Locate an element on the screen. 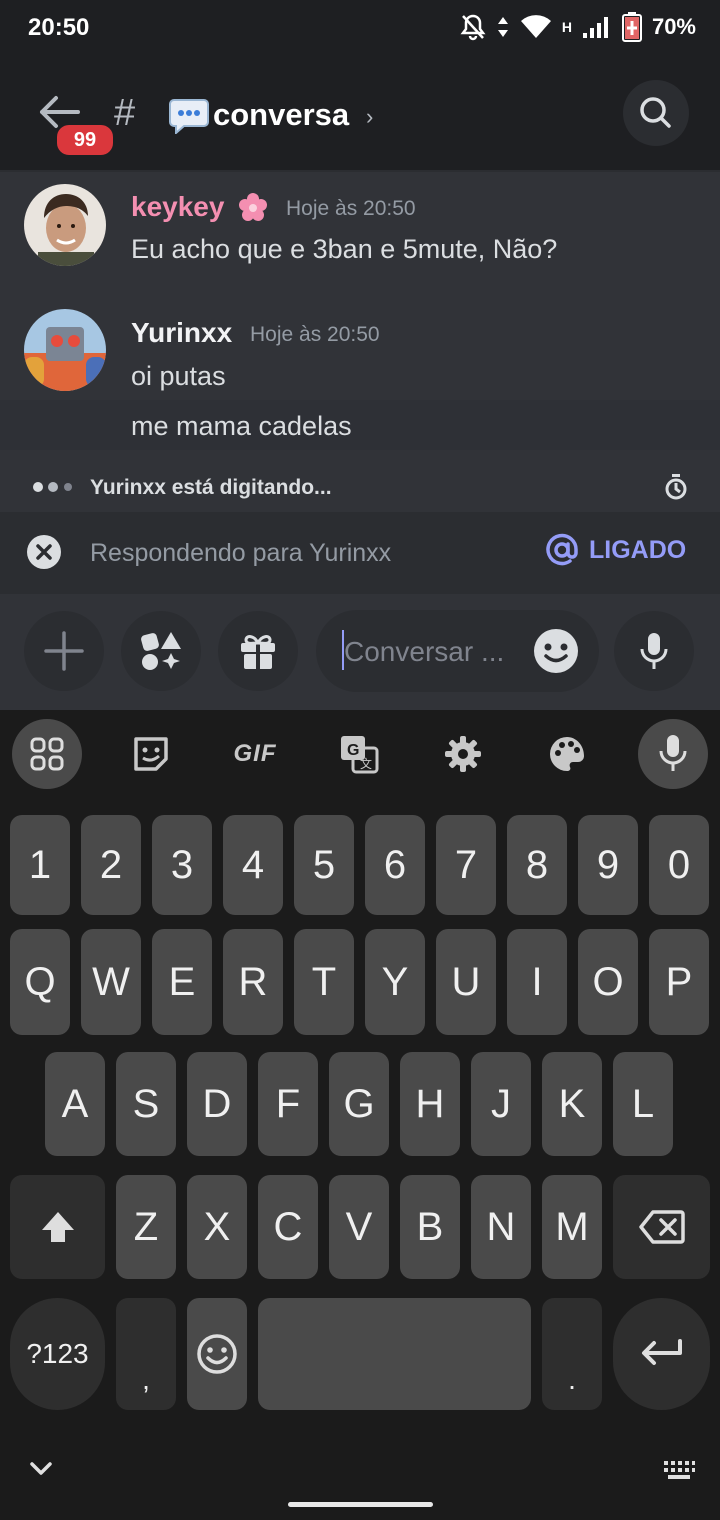 Image resolution: width=720 pixels, height=1520 pixels. gift-button is located at coordinates (258, 651).